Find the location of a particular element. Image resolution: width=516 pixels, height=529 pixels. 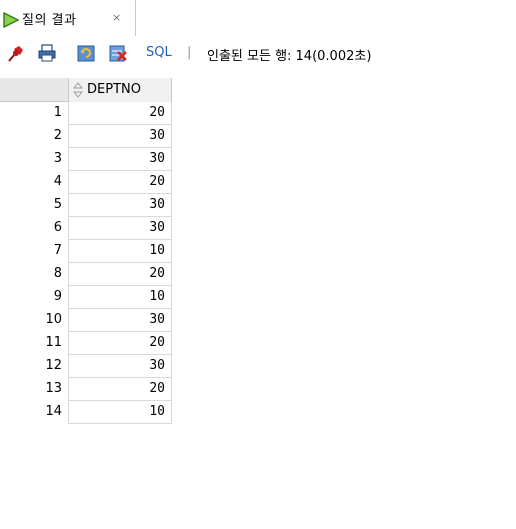

row-number: 3 is located at coordinates (57, 158).